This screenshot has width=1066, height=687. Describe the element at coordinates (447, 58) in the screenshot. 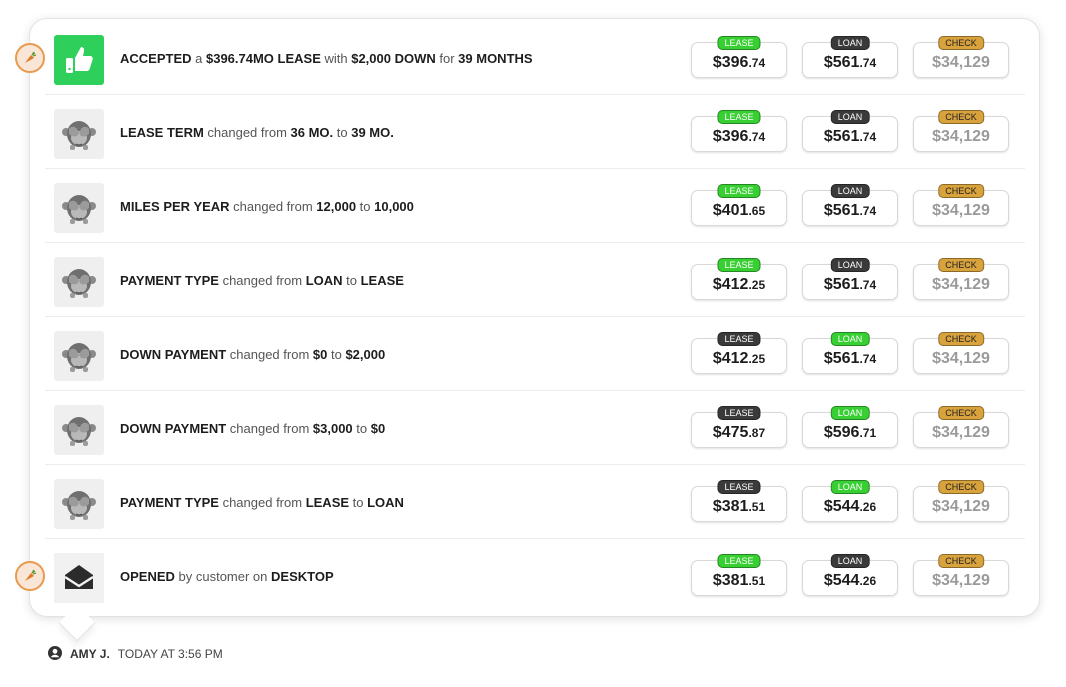

I see `event-connector: for` at that location.